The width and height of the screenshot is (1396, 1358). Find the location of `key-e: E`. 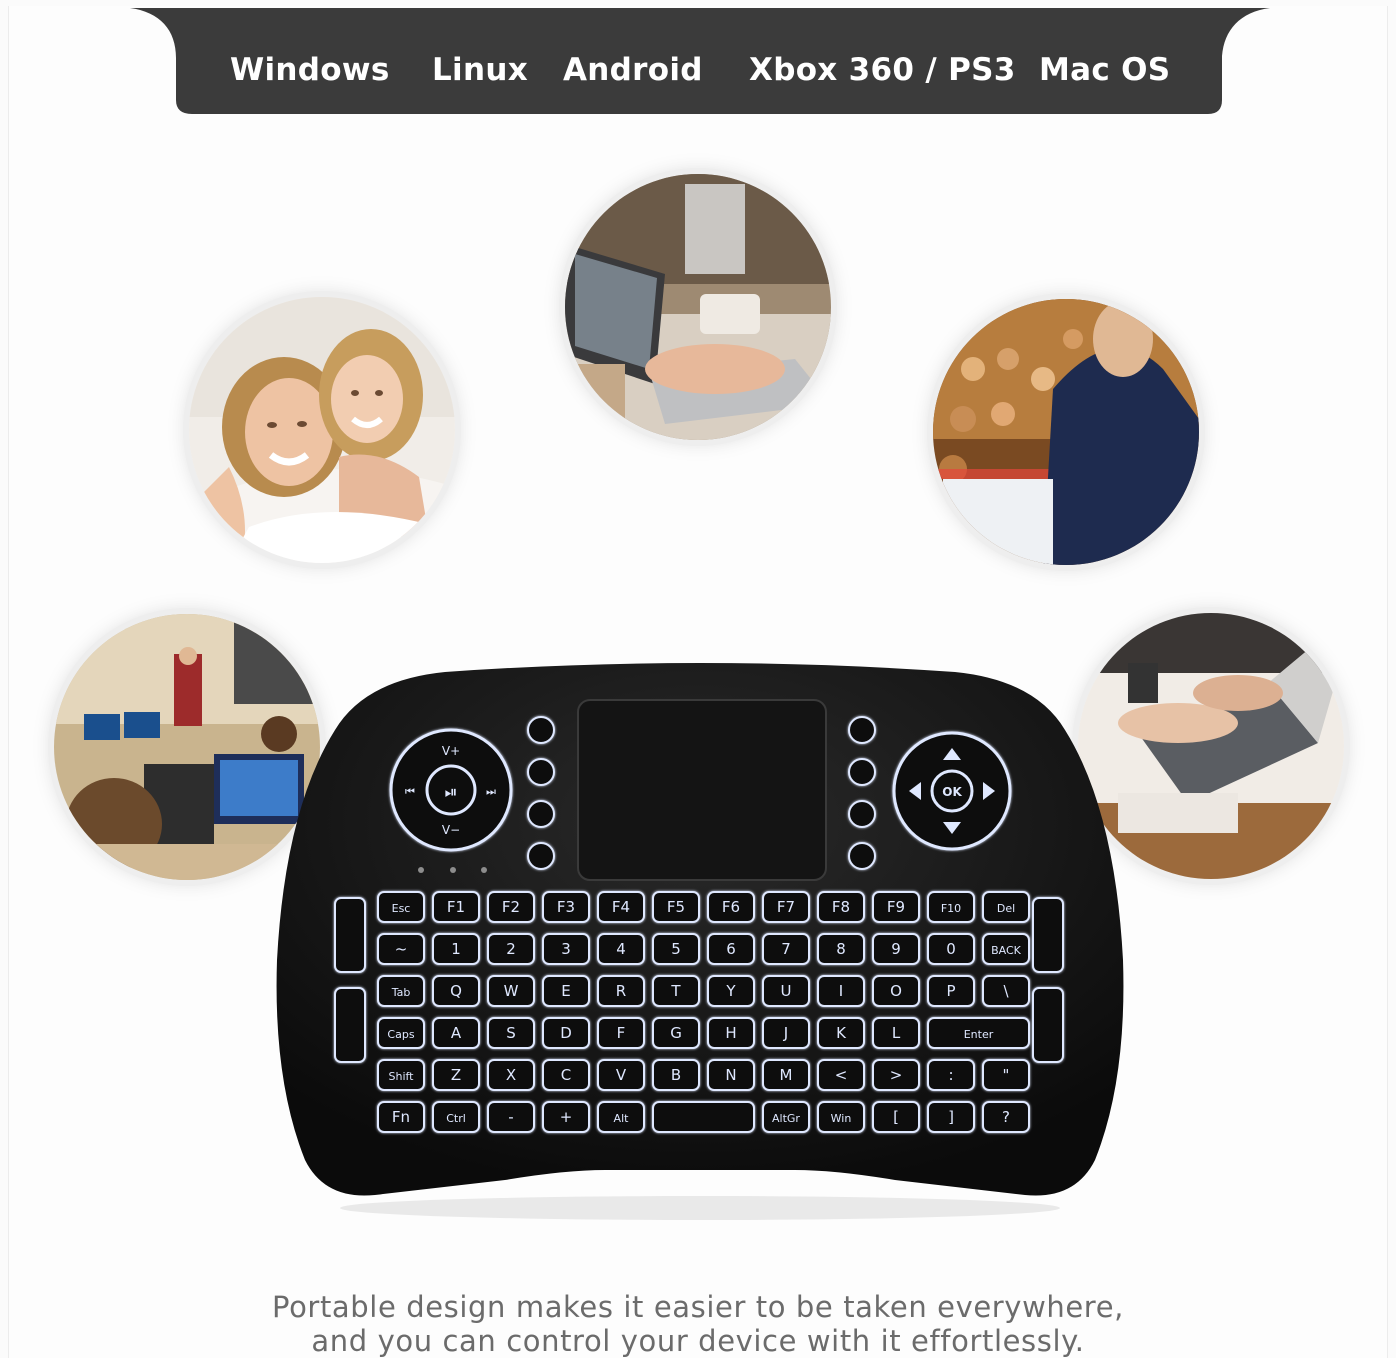

key-e: E is located at coordinates (566, 991).